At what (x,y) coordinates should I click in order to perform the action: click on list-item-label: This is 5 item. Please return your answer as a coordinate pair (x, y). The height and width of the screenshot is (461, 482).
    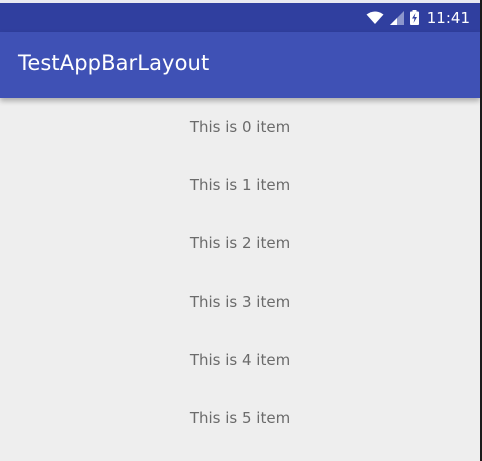
    Looking at the image, I should click on (240, 418).